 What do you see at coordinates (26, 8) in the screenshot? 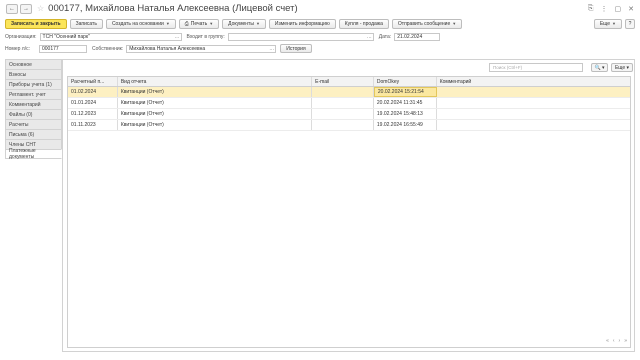
I see `forward-button: →` at bounding box center [26, 8].